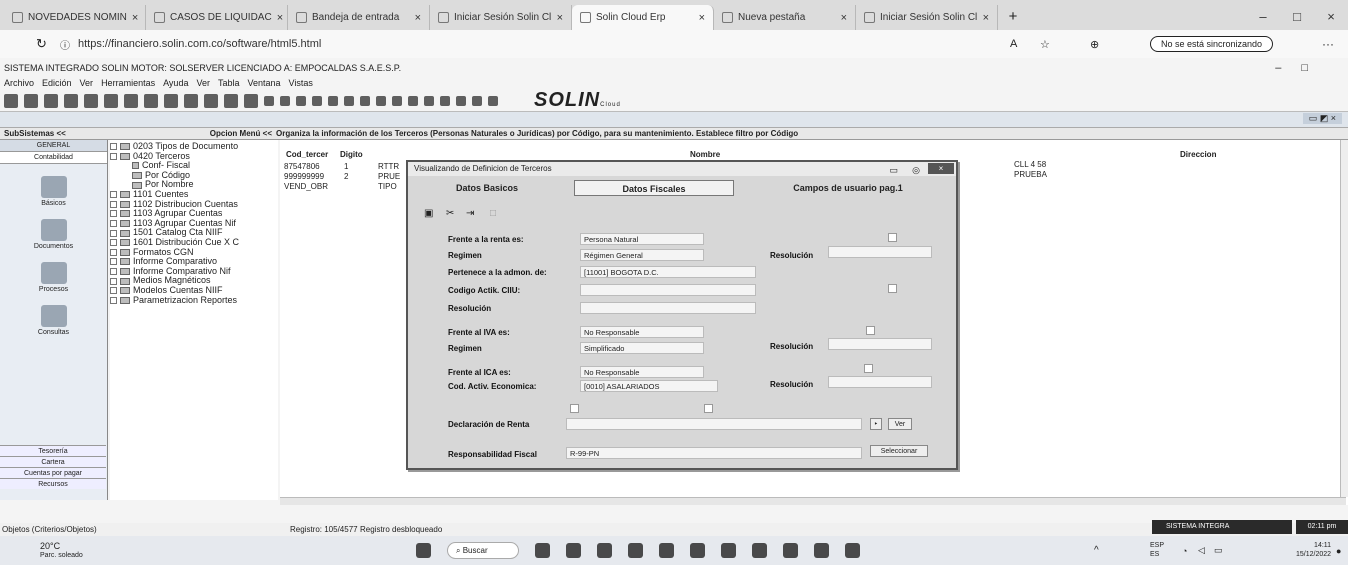 Image resolution: width=1348 pixels, height=565 pixels. What do you see at coordinates (1278, 68) in the screenshot?
I see `app-minimize-icon: –` at bounding box center [1278, 68].